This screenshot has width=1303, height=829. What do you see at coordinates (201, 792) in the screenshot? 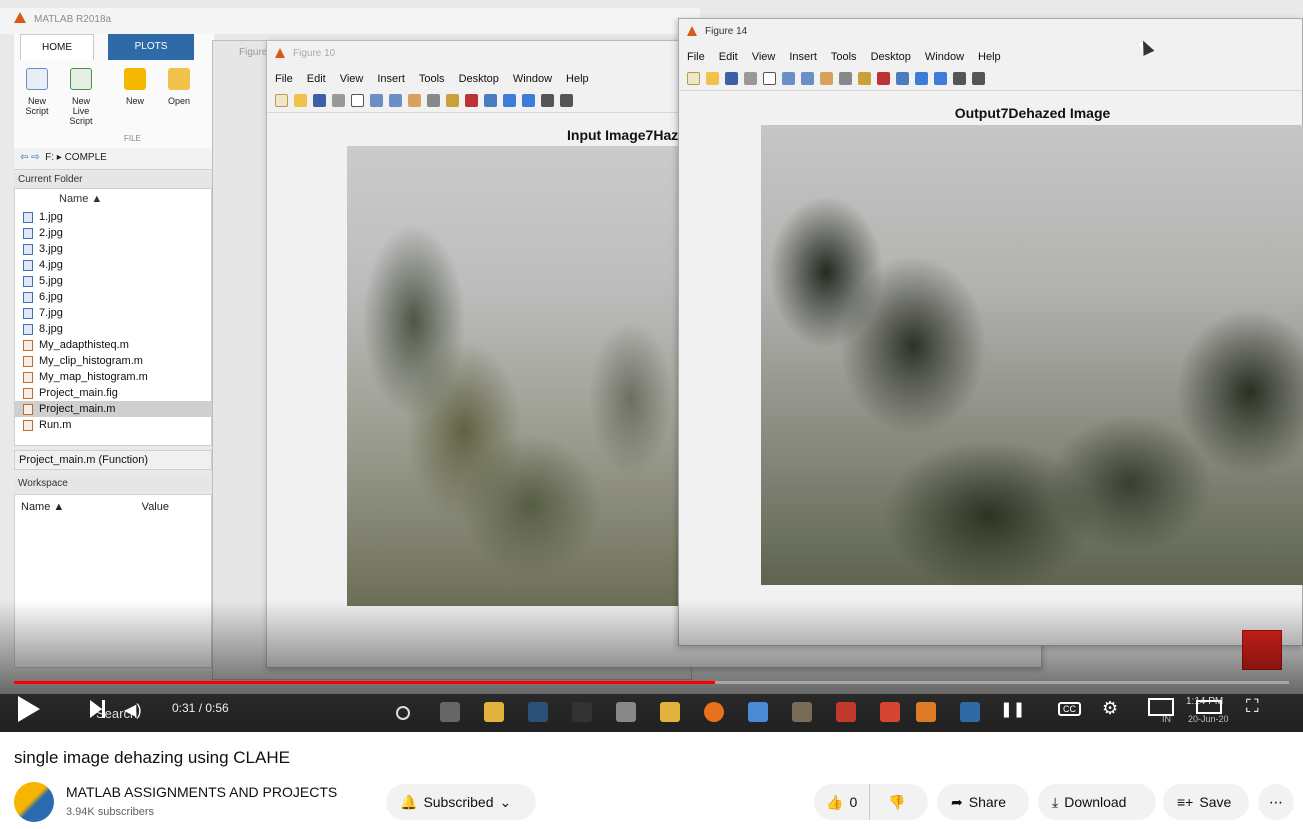
I see `channel-name: MATLAB ASSIGNMENTS AND PROJECTS` at bounding box center [201, 792].